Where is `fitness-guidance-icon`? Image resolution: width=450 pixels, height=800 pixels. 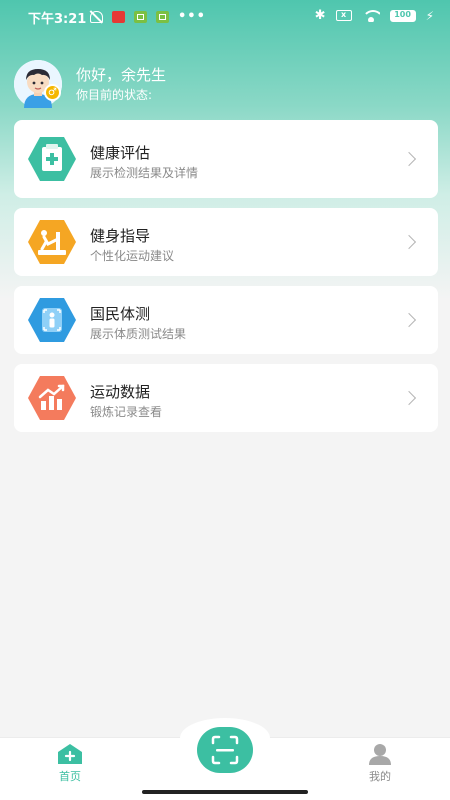 fitness-guidance-icon is located at coordinates (52, 242).